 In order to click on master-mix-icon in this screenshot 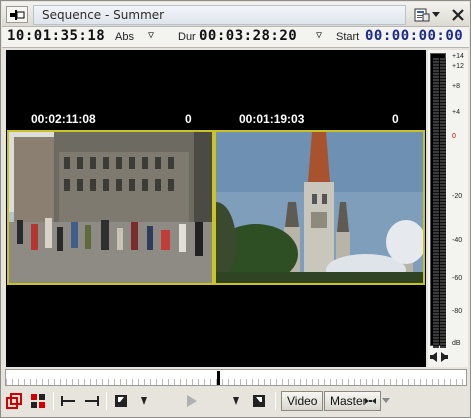, I will do `click(370, 401)`.